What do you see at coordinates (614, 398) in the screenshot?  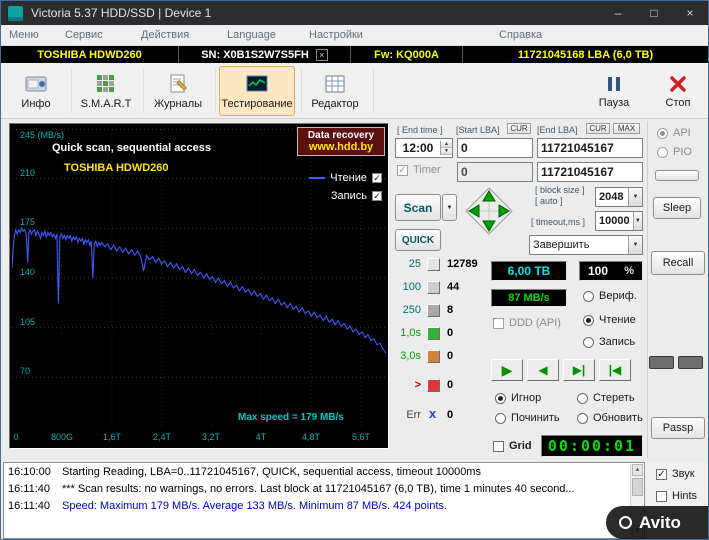 I see `erase-radio-label: Стереть` at bounding box center [614, 398].